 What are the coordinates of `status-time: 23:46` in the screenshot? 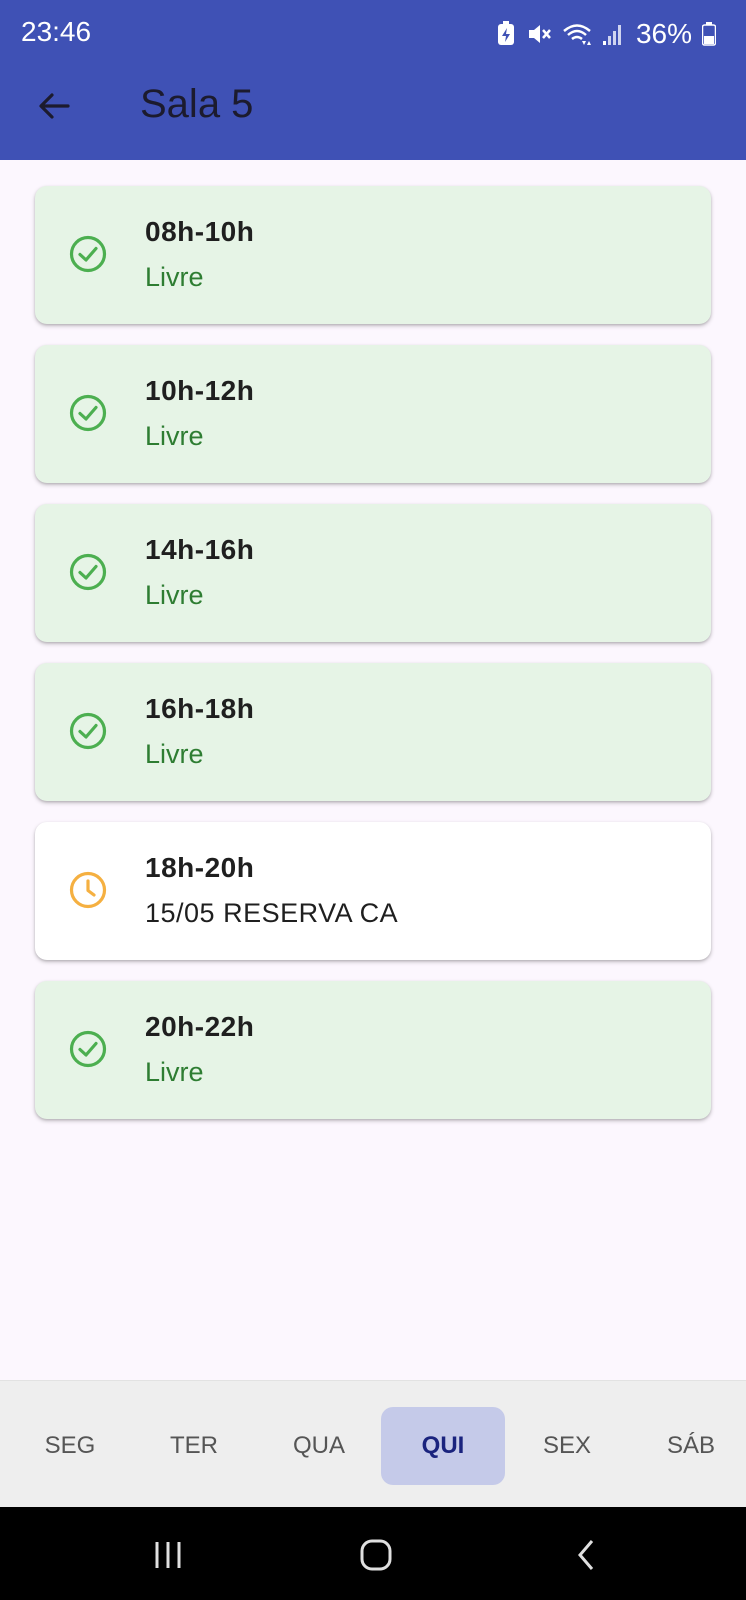 It's located at (56, 31).